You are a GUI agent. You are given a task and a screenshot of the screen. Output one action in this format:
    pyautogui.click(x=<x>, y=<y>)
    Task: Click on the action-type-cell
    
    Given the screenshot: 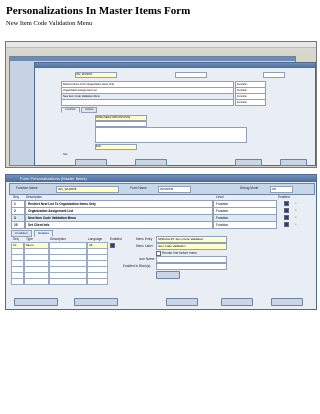 What is the action you would take?
    pyautogui.click(x=36, y=281)
    